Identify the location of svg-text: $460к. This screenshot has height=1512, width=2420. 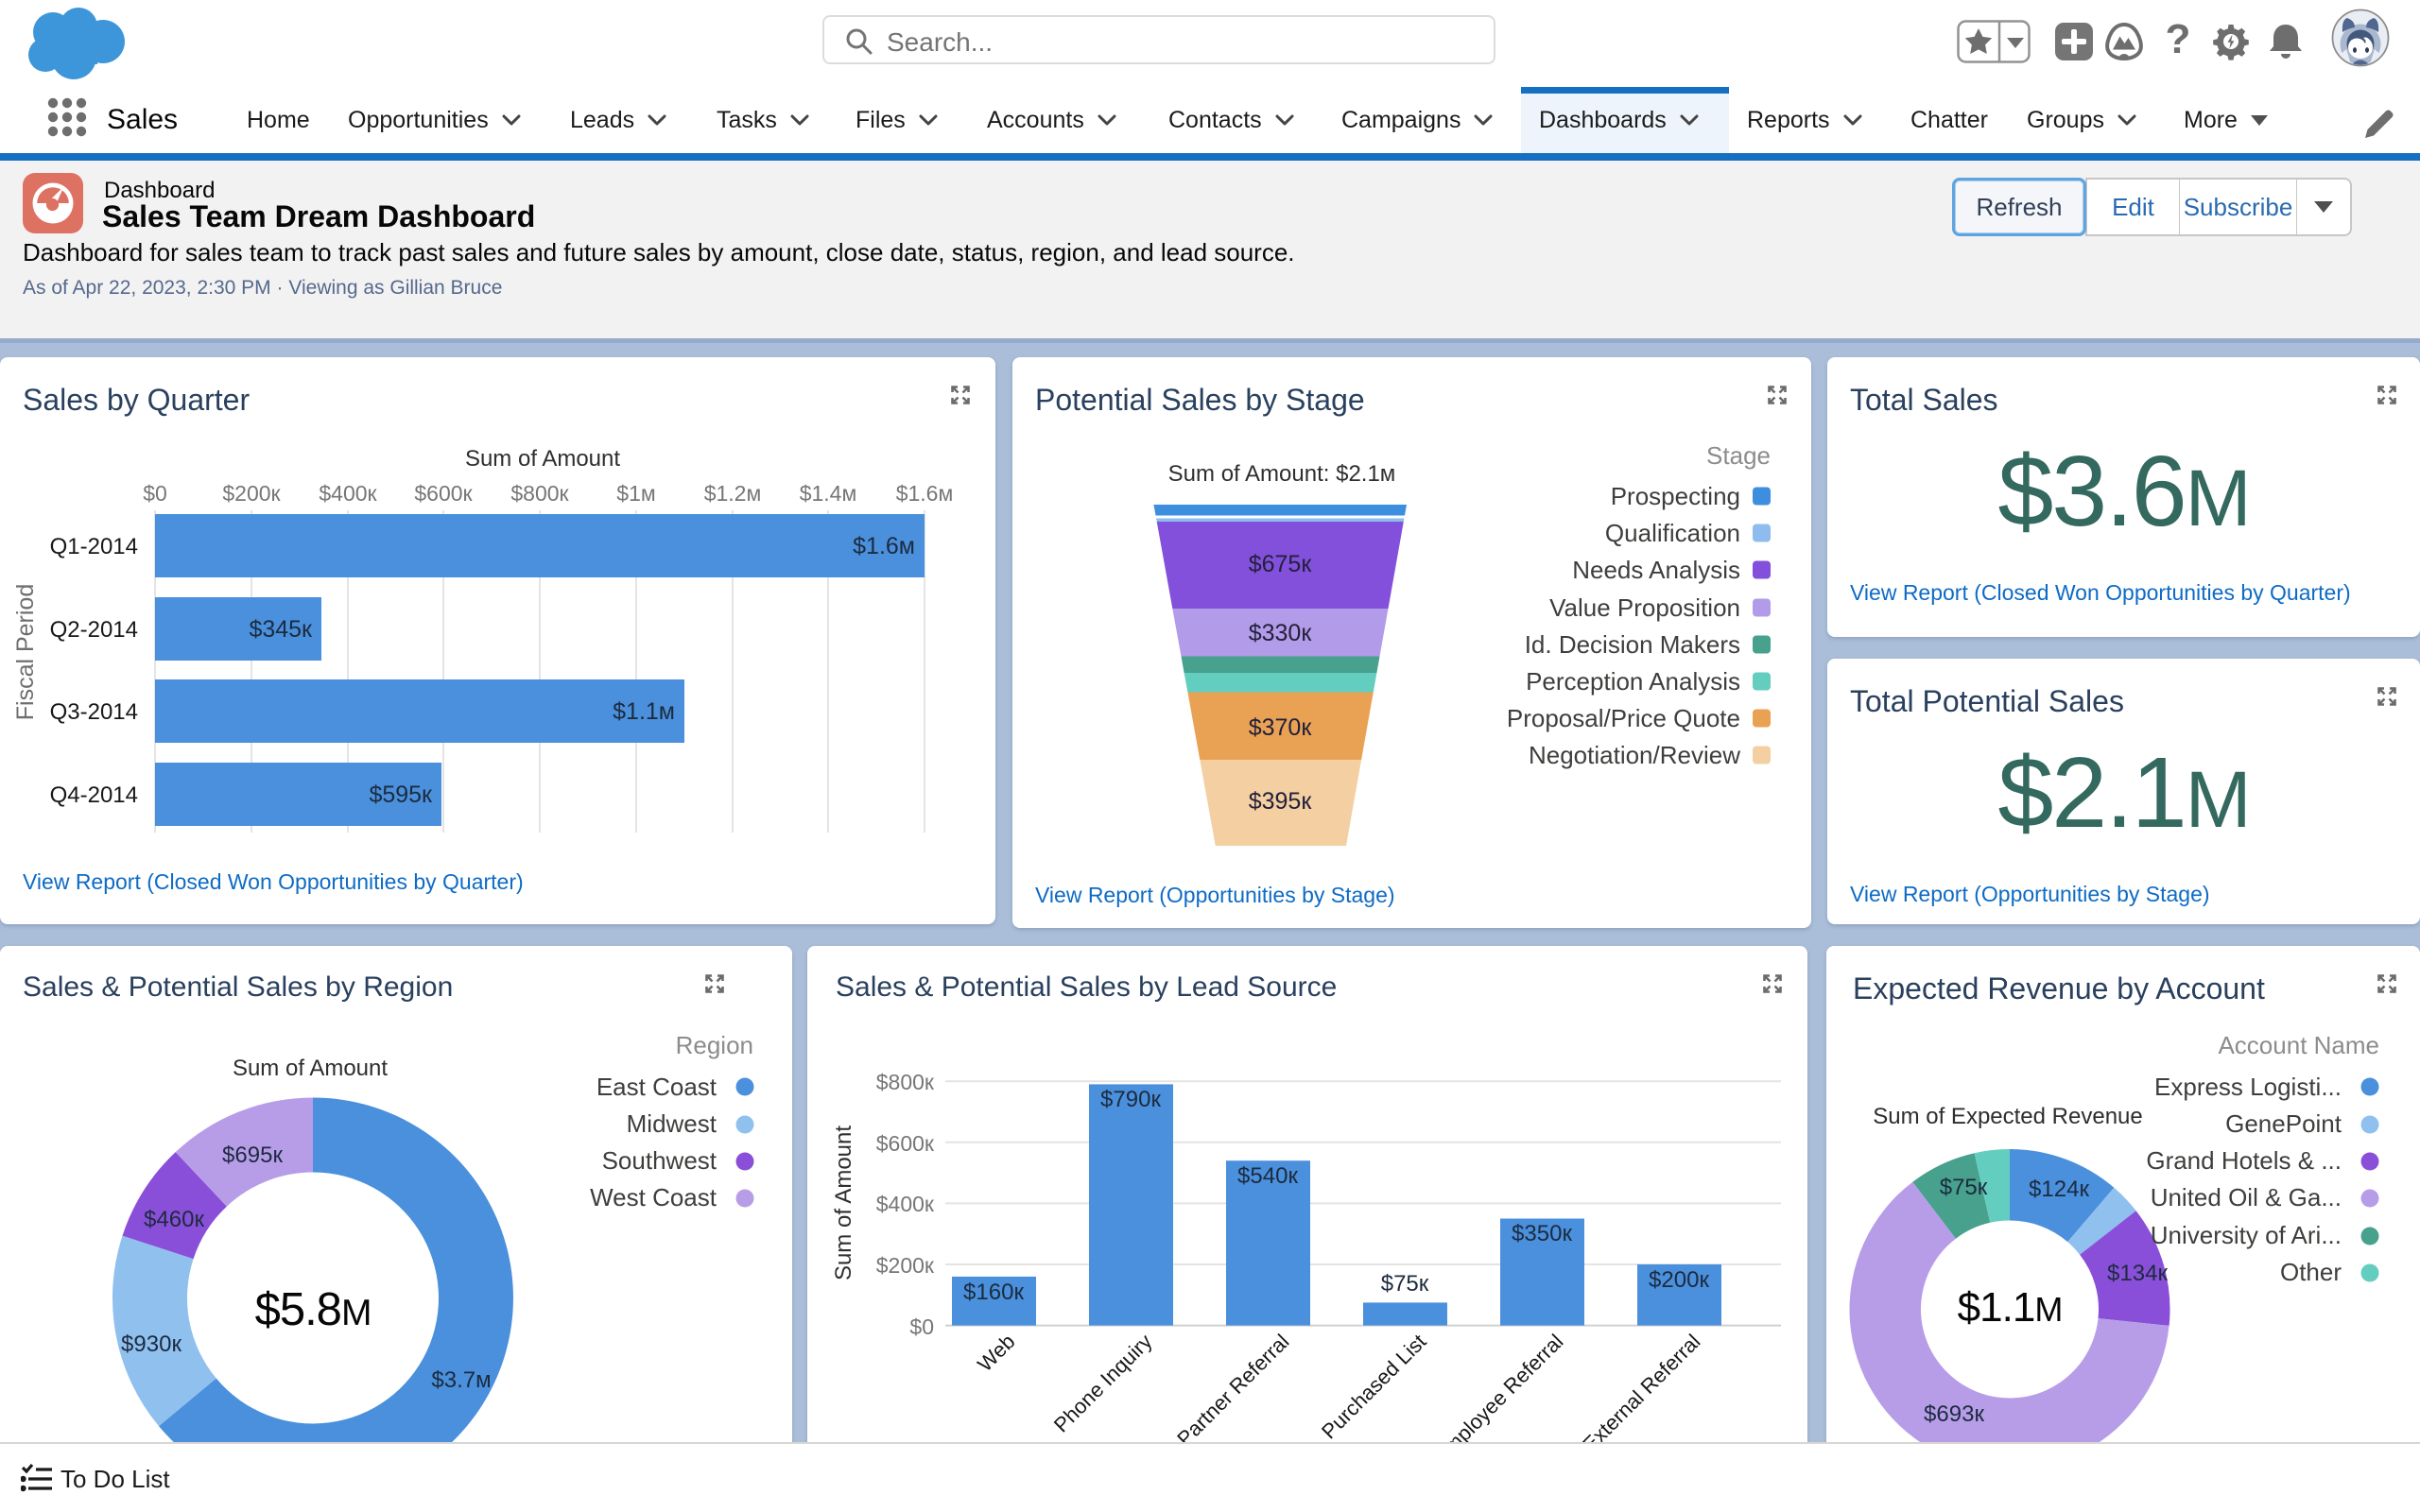
(174, 1219).